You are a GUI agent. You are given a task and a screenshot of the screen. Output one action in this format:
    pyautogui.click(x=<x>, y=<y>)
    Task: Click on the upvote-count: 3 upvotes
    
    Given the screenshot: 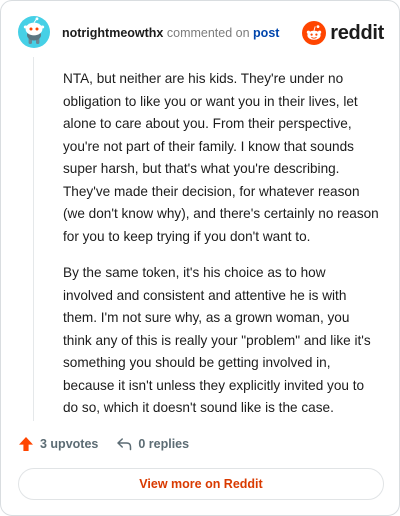 What is the action you would take?
    pyautogui.click(x=69, y=444)
    